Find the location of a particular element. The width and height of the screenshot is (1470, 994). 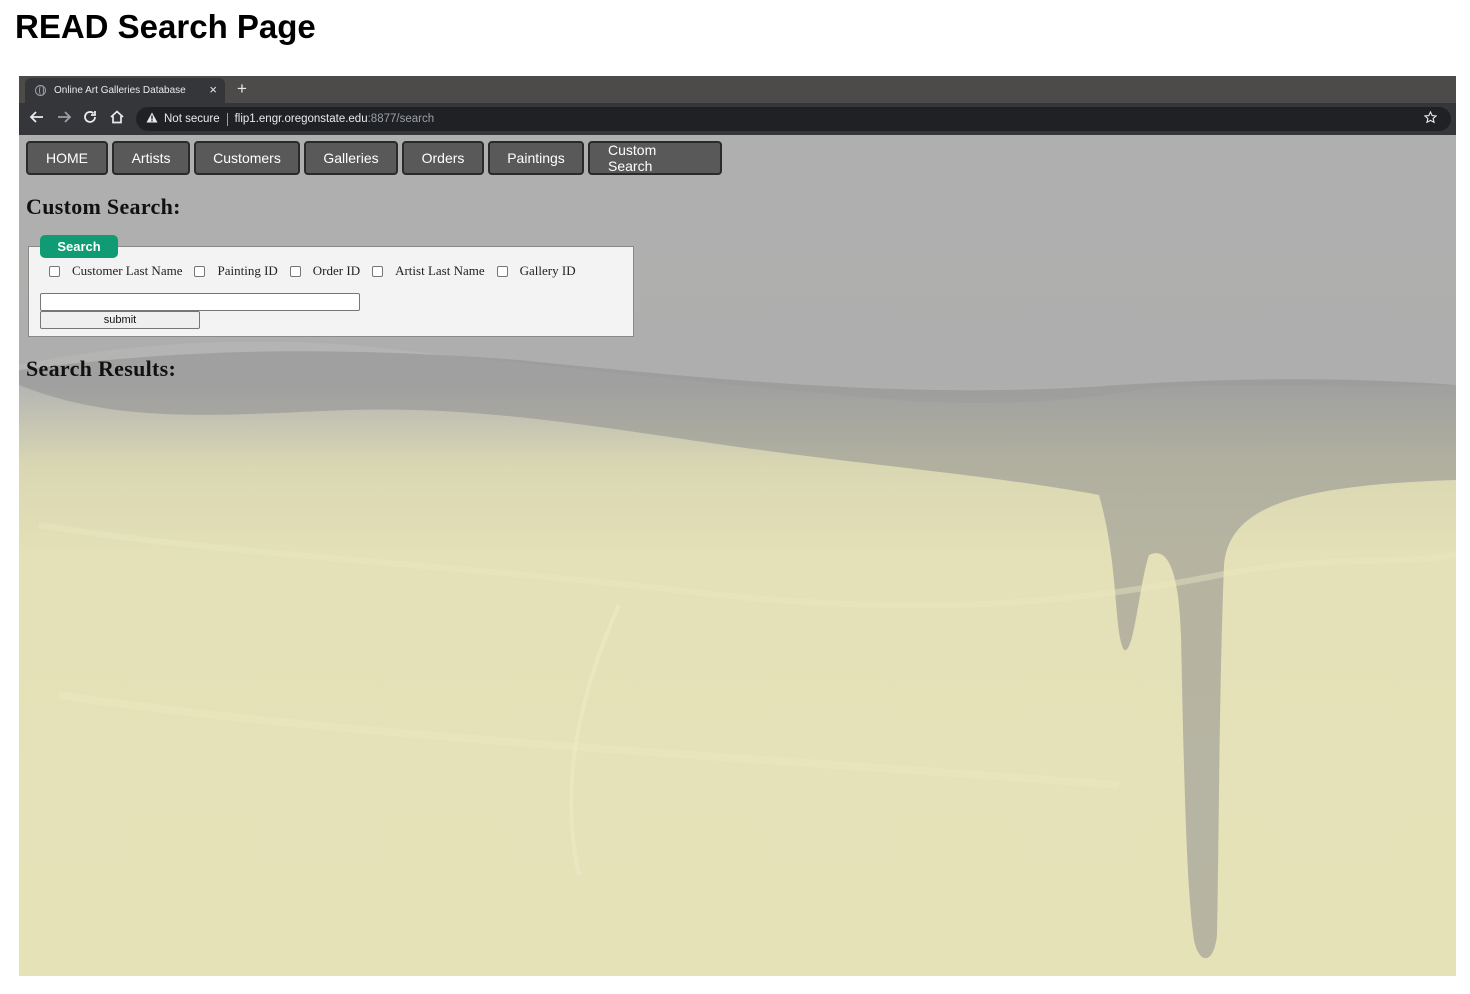

option-artist-last-name: Artist Last Name is located at coordinates (428, 271).